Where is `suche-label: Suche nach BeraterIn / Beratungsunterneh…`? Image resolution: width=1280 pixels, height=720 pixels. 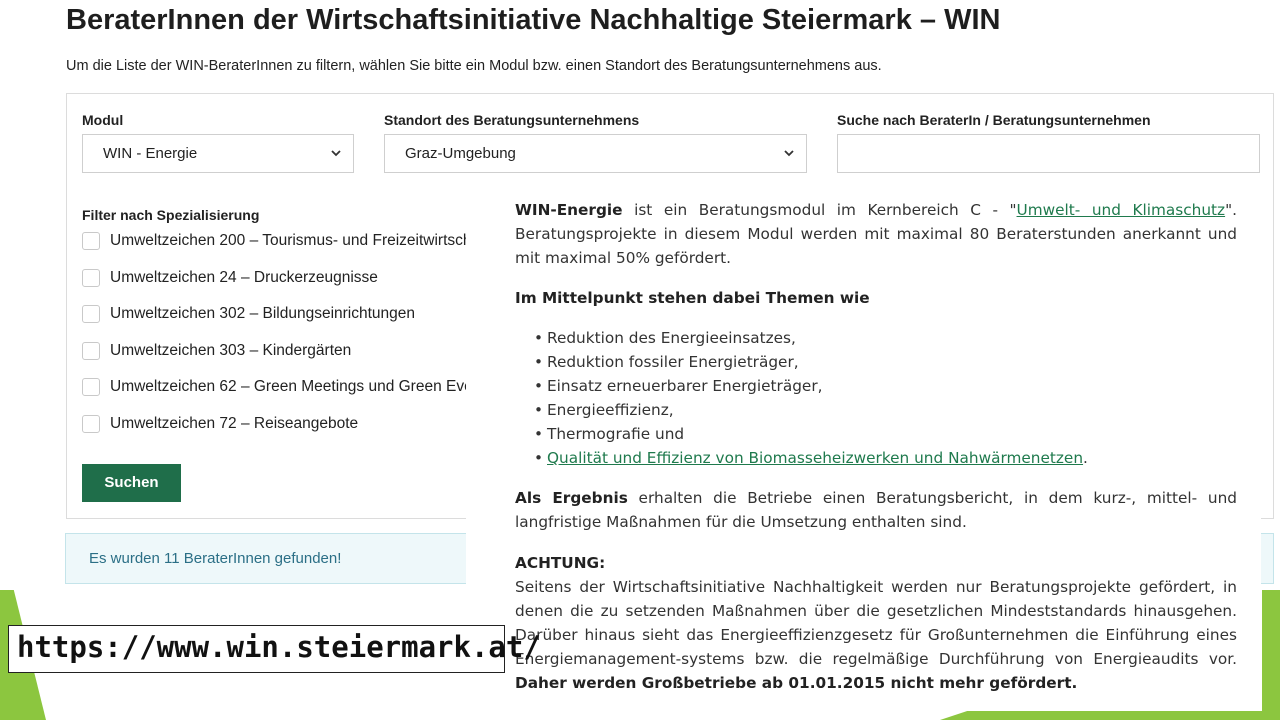
suche-label: Suche nach BeraterIn / Beratungsunterneh… is located at coordinates (994, 120).